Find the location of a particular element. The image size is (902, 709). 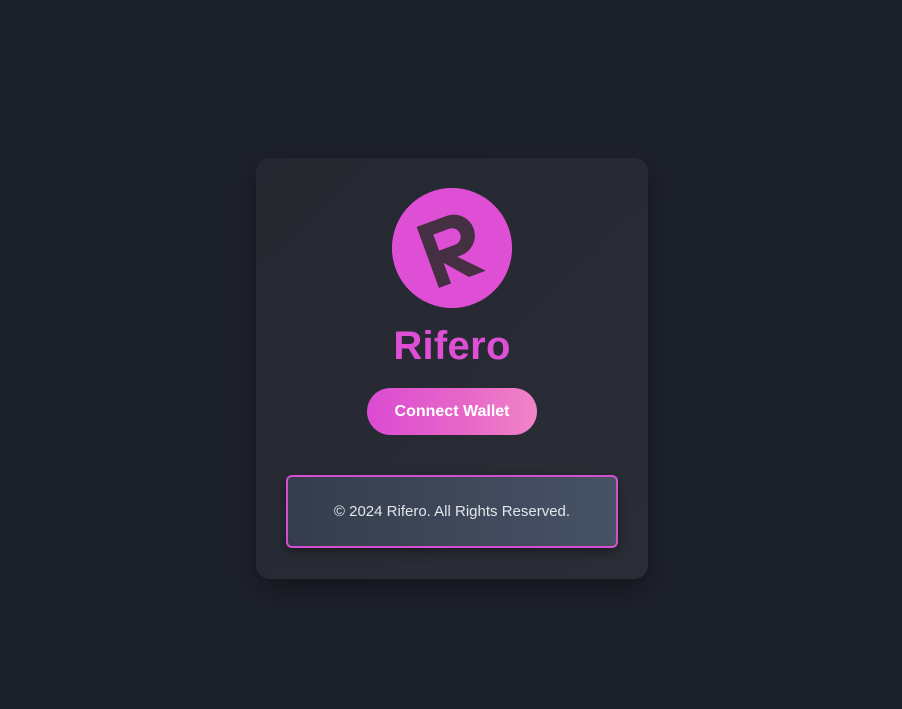

footer-box: © 2024 Rifero. All Rights Reserved. is located at coordinates (452, 511).